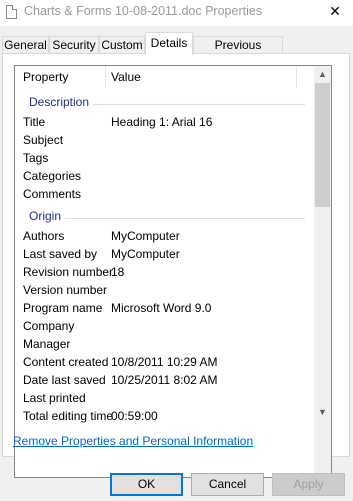 This screenshot has height=501, width=353. What do you see at coordinates (52, 176) in the screenshot?
I see `property-name: Categories` at bounding box center [52, 176].